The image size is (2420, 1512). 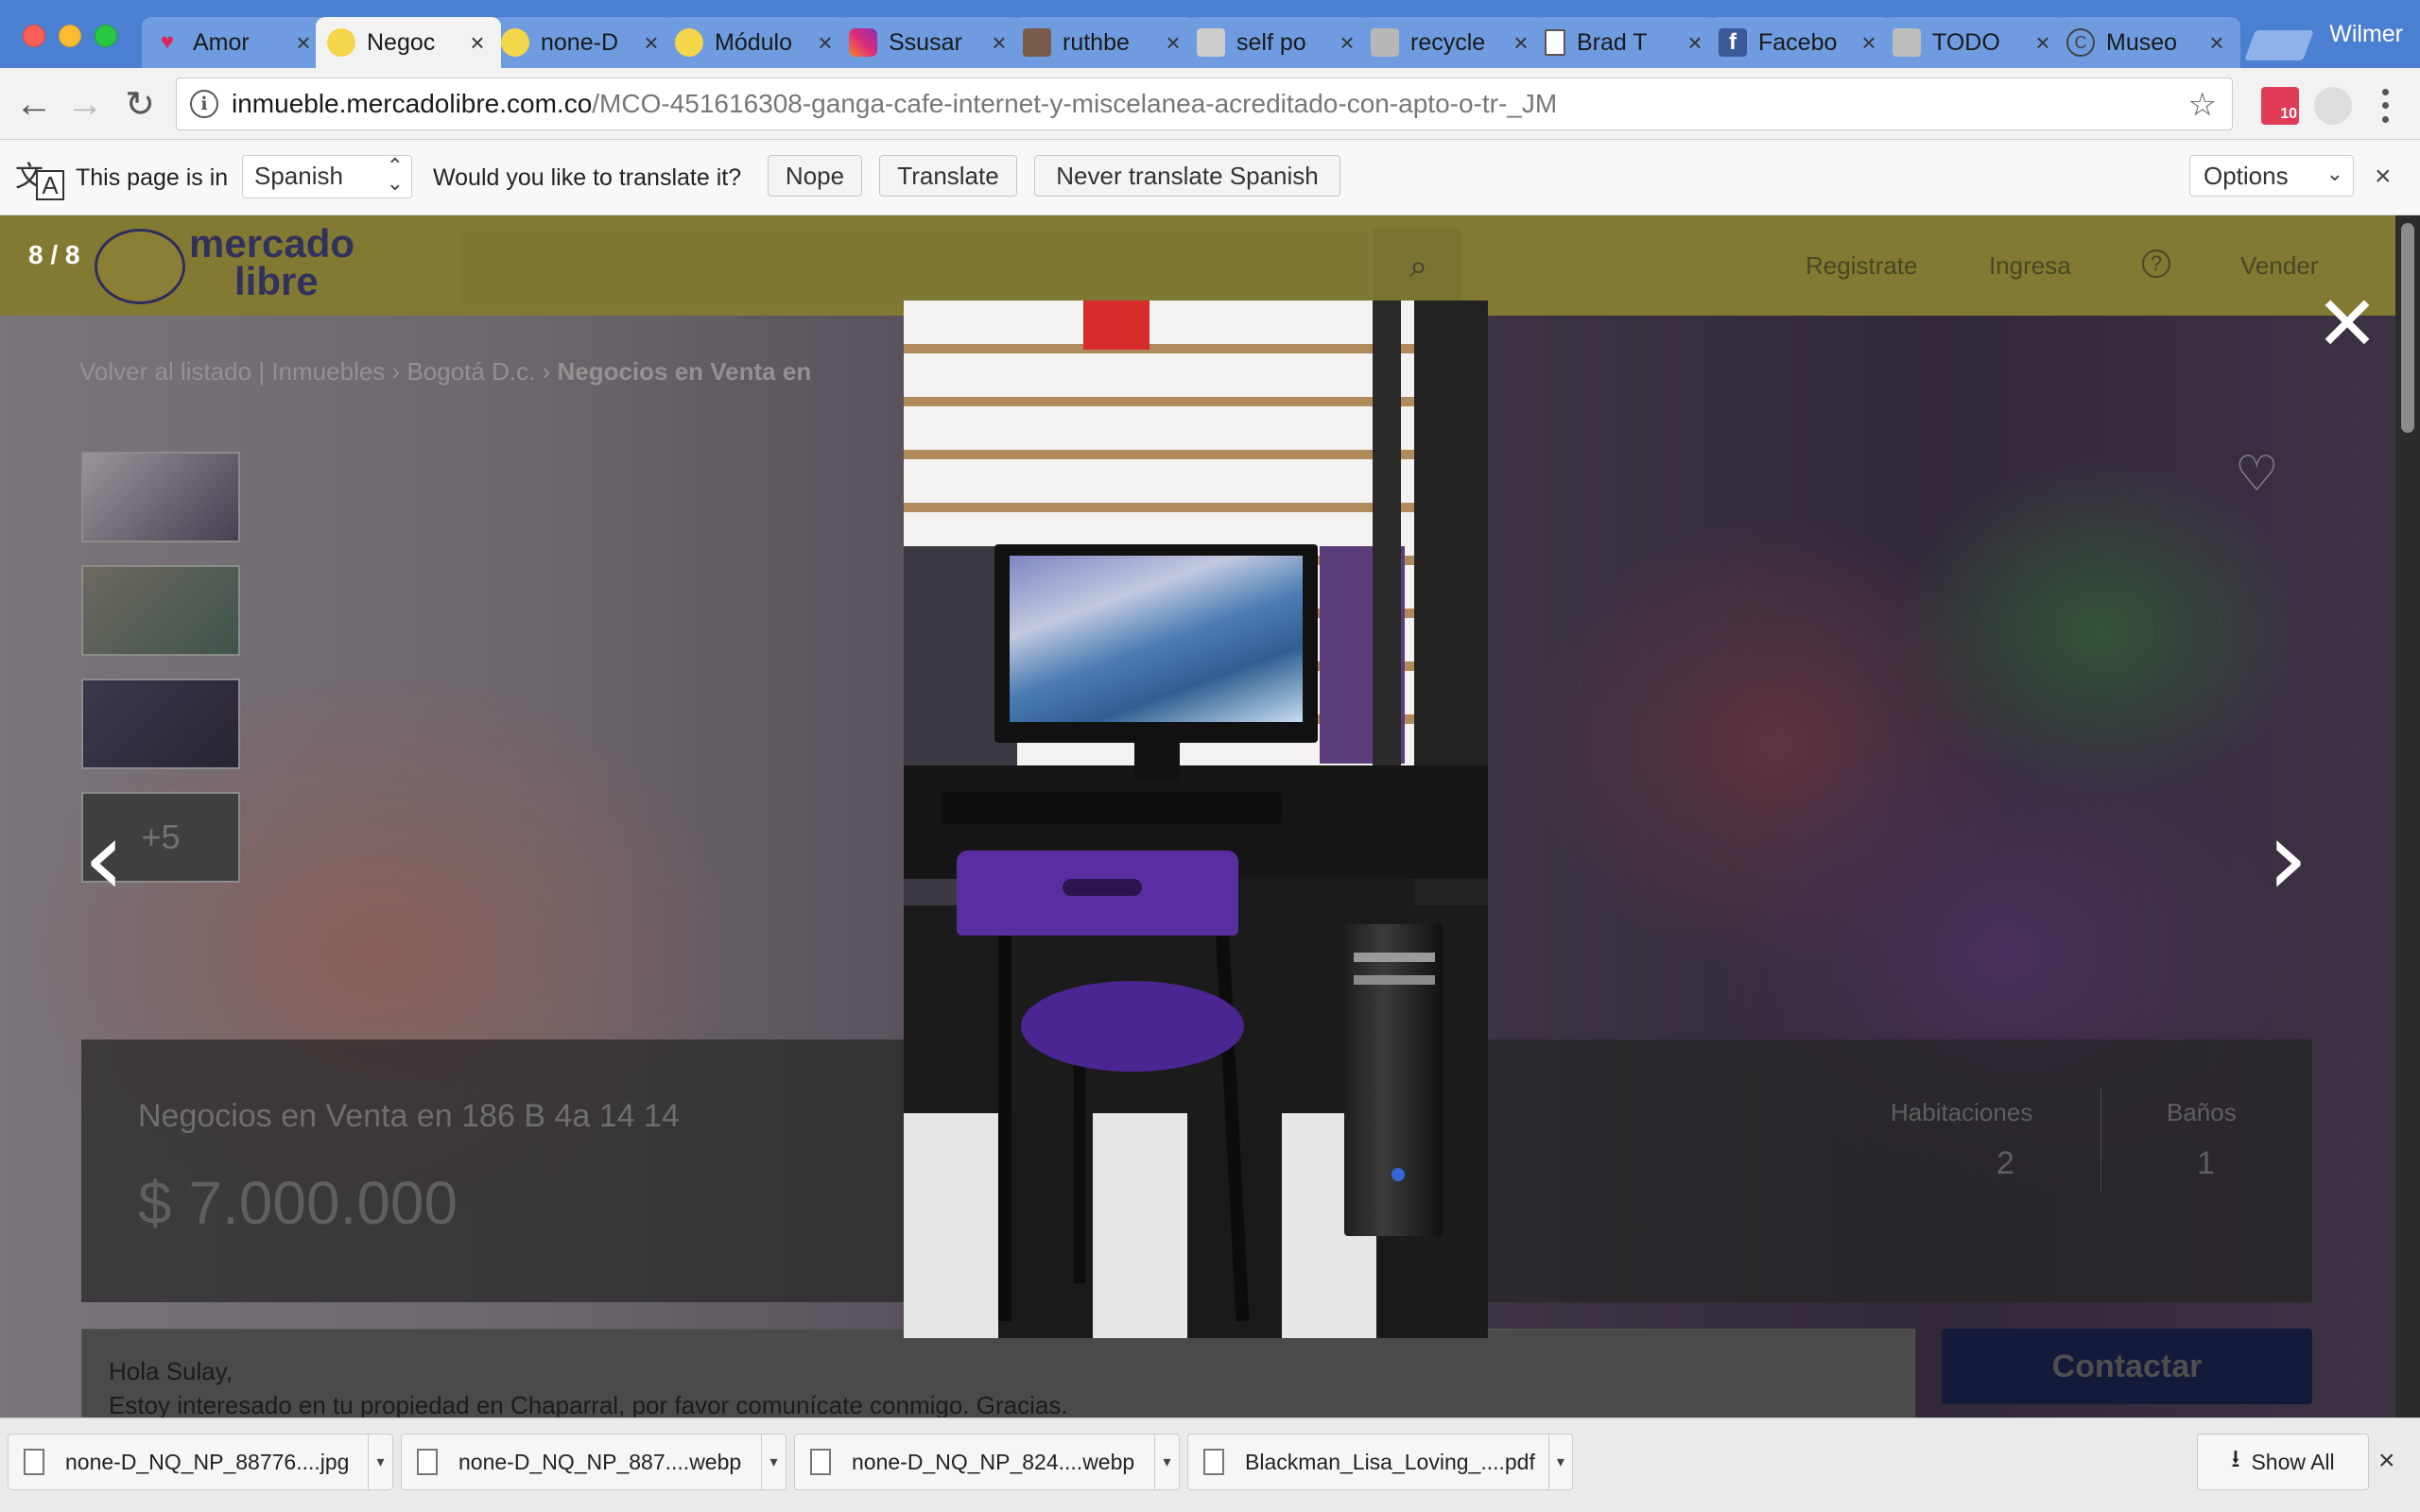 What do you see at coordinates (1159, 1225) in the screenshot?
I see `photo-checkered-floor` at bounding box center [1159, 1225].